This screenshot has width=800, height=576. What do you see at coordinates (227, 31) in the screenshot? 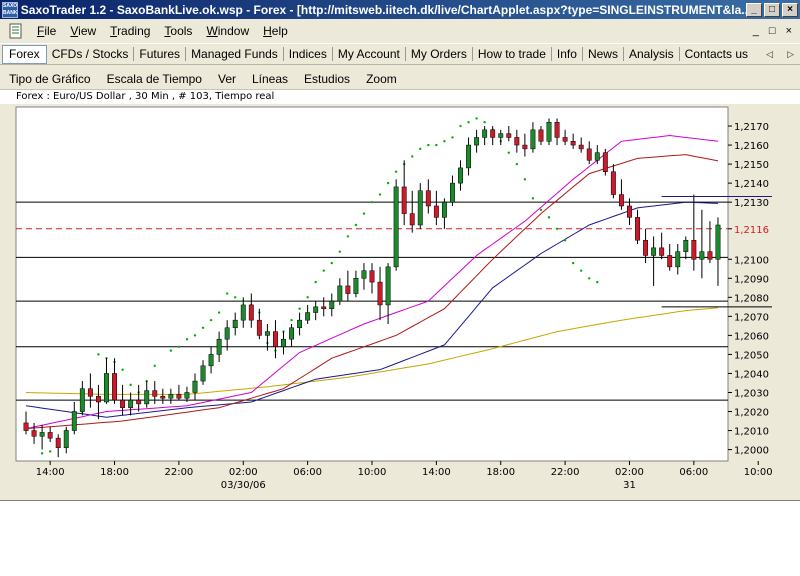
I see `menu-window: Window` at bounding box center [227, 31].